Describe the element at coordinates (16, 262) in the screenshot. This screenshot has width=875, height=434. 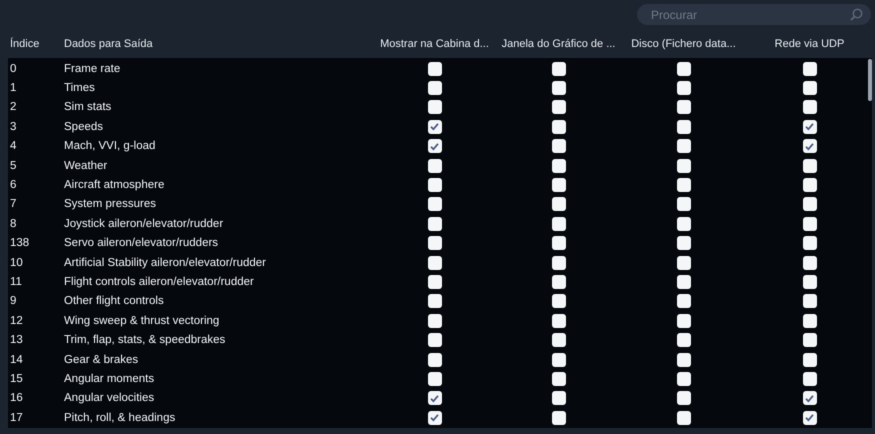
I see `index-cell-text: 10` at that location.